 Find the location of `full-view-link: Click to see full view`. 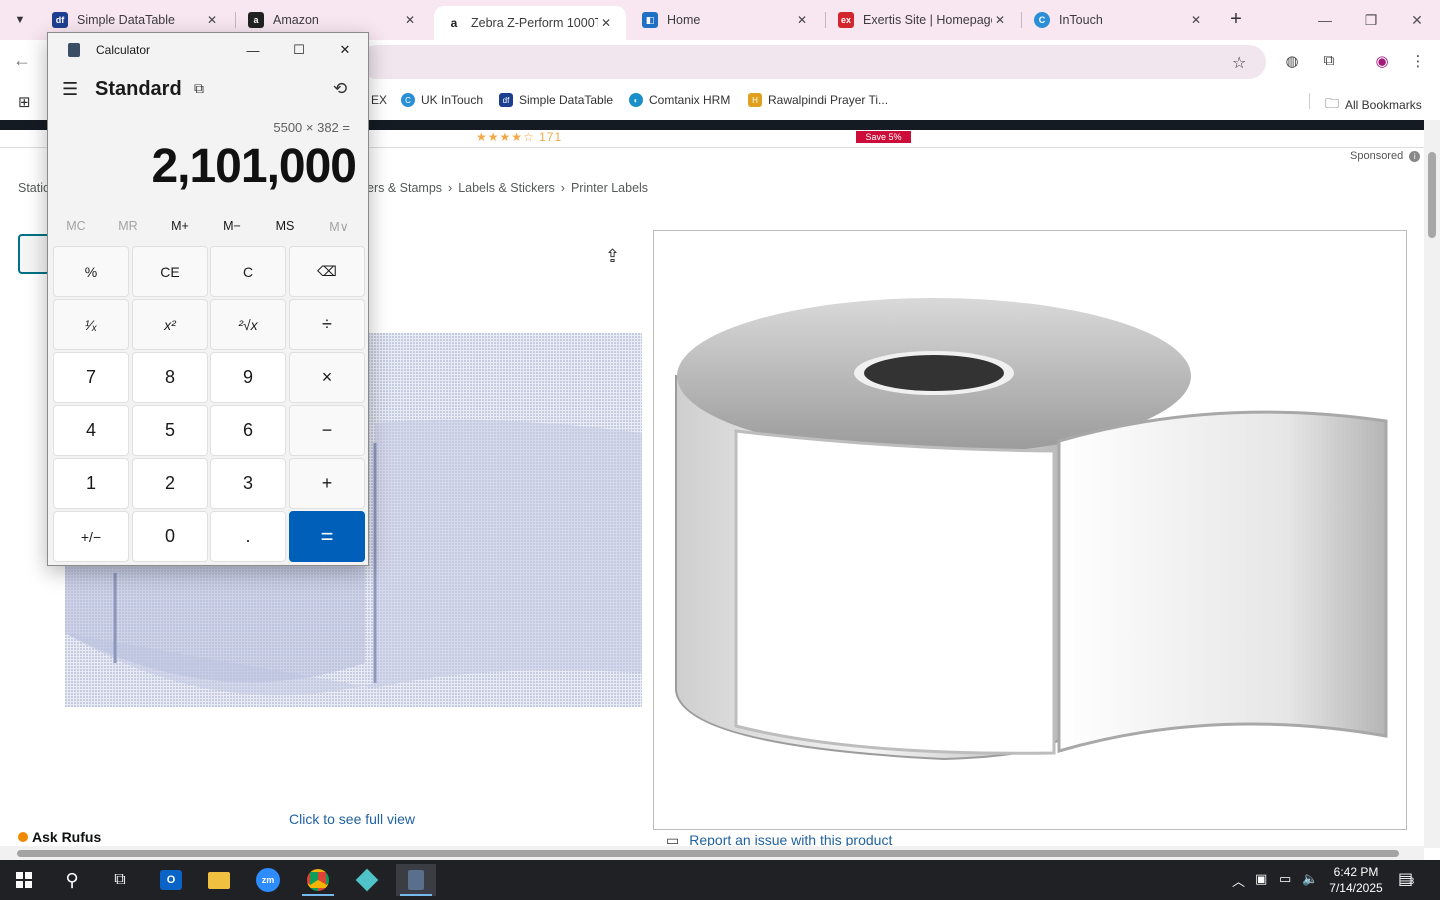

full-view-link: Click to see full view is located at coordinates (352, 819).